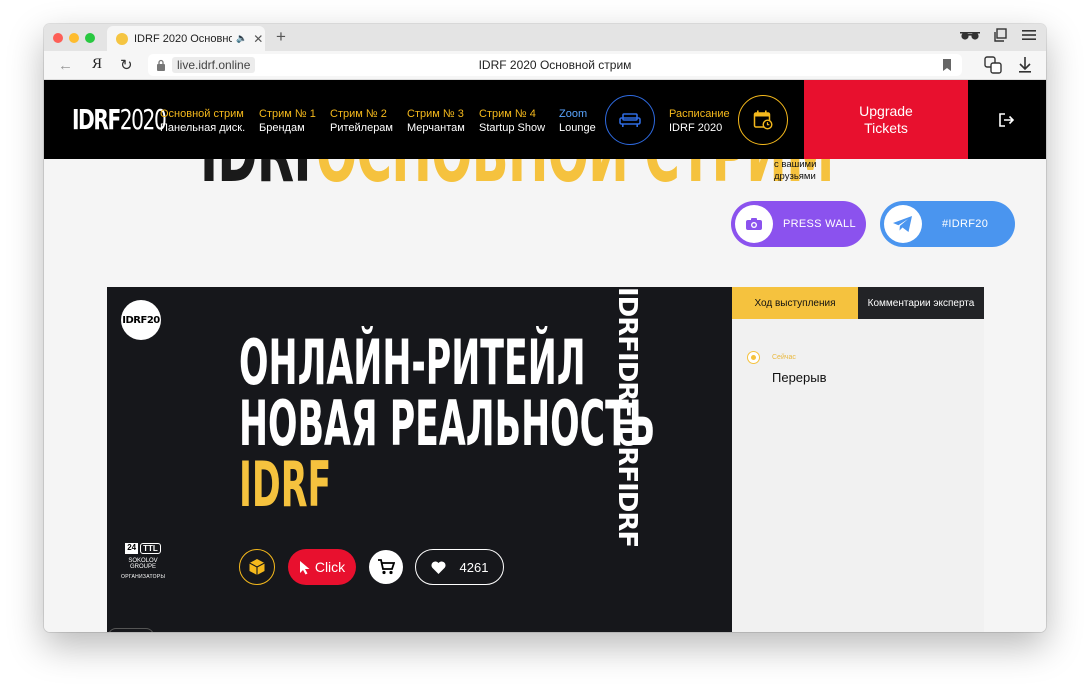  I want to click on organizers-label: ОРГАНИЗАТОРЫ, so click(143, 577).